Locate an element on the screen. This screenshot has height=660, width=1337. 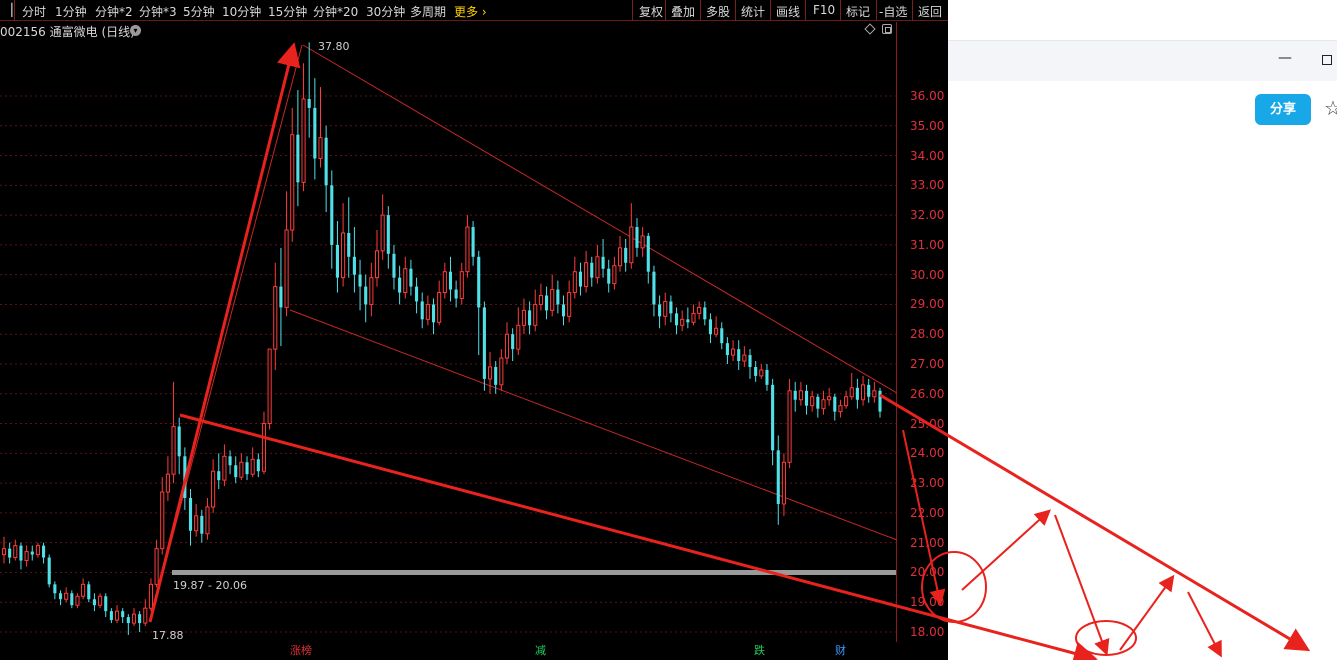
event-marker-reduce: 减 is located at coordinates (540, 650).